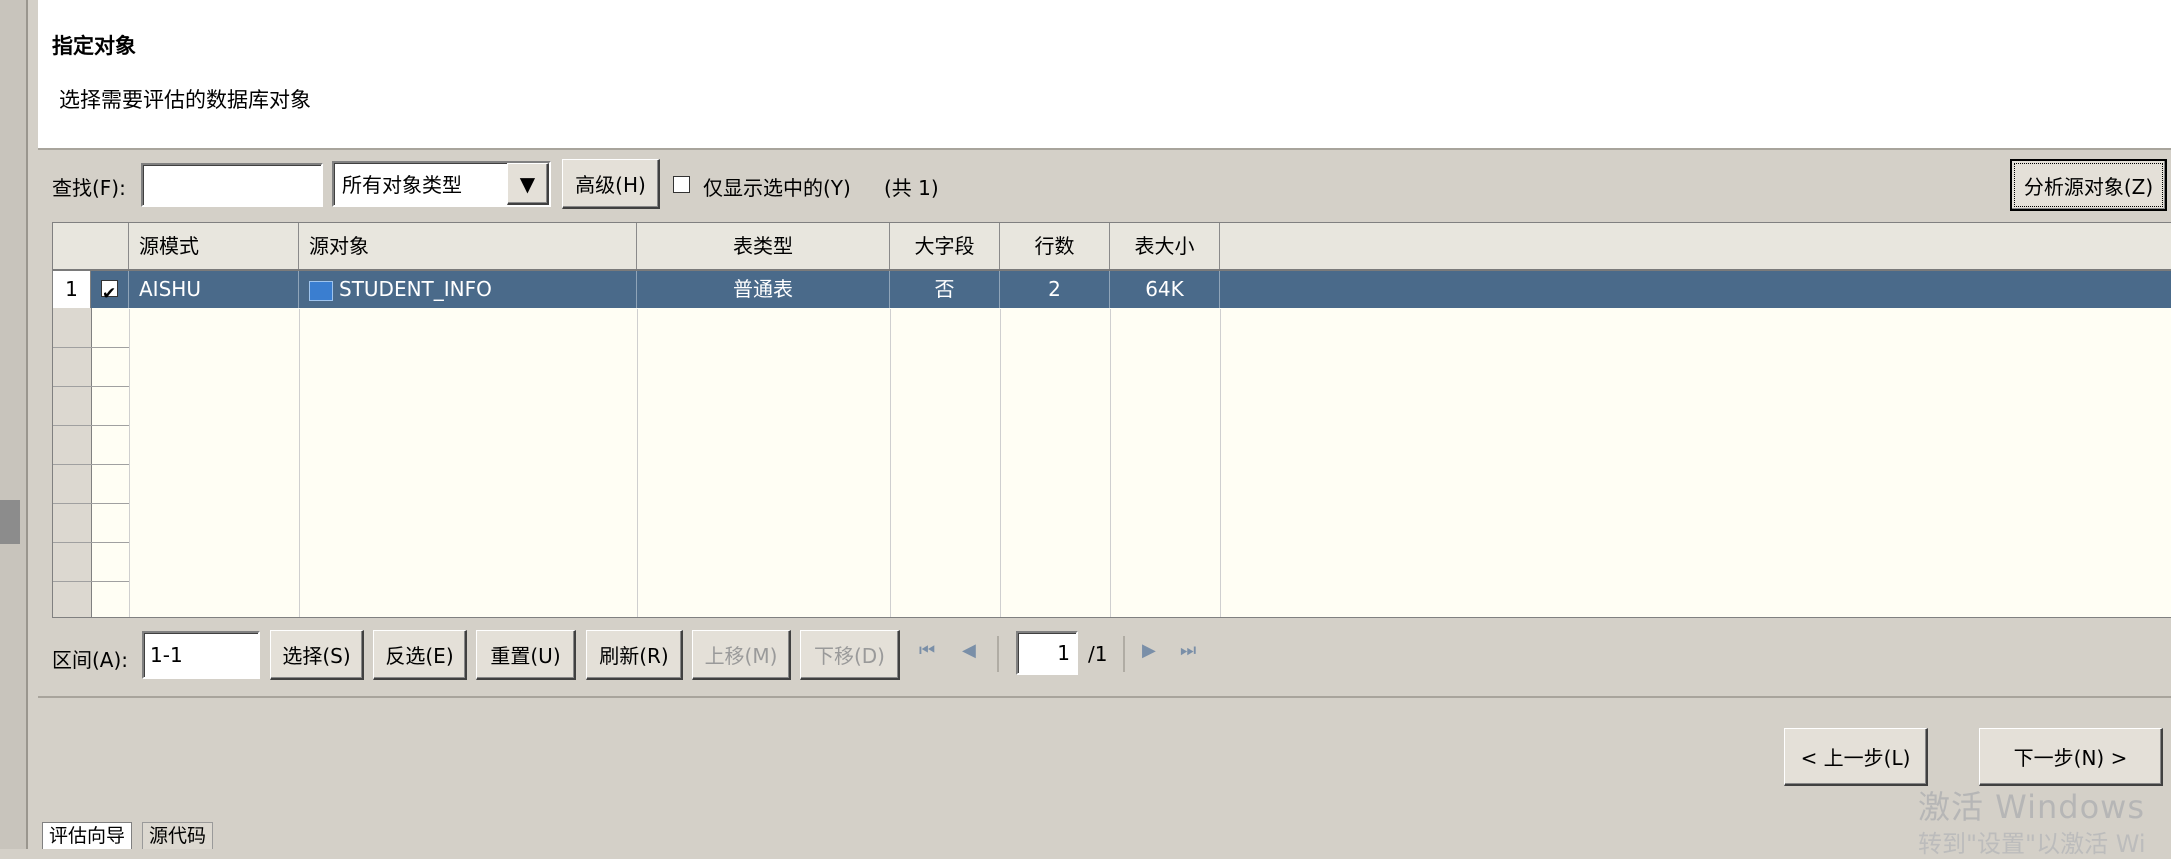 The height and width of the screenshot is (859, 2171). I want to click on combo-dropdown-button: ▼, so click(528, 184).